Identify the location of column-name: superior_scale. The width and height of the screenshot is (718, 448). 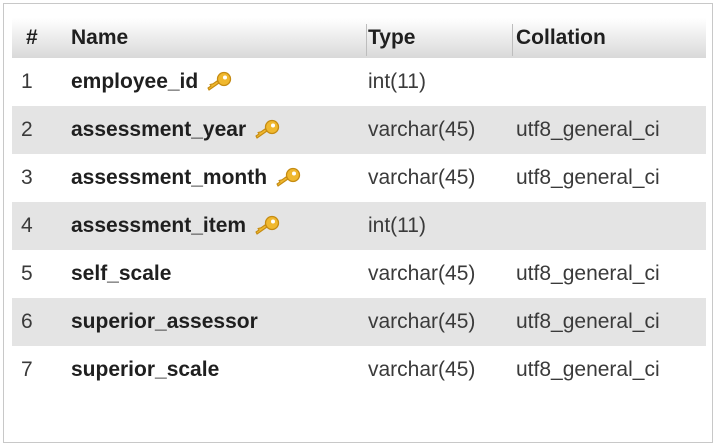
(145, 370).